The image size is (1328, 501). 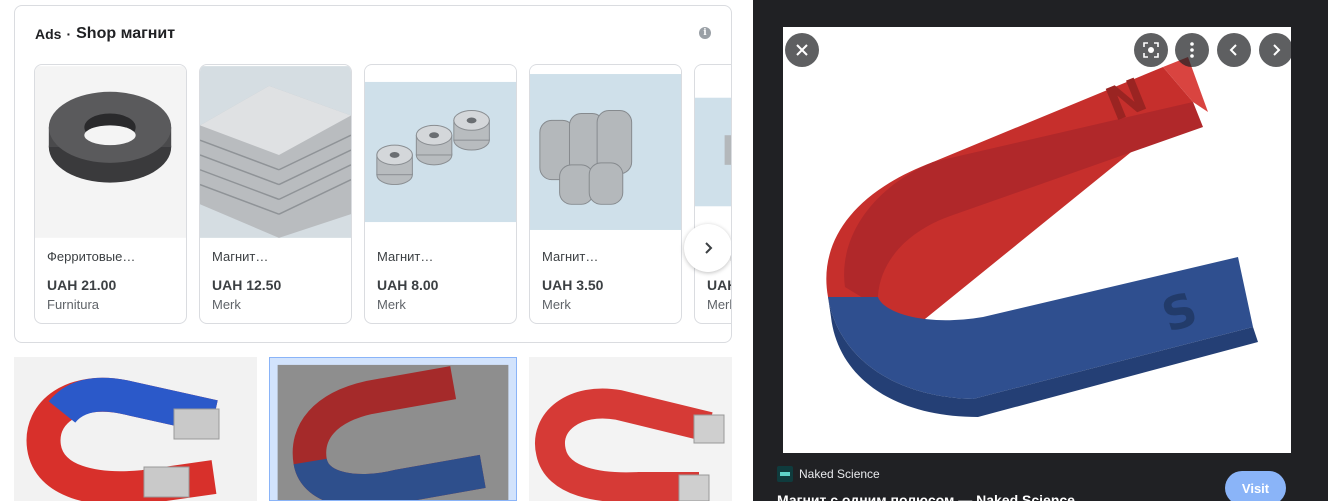 I want to click on prev-icon, so click(x=1233, y=50).